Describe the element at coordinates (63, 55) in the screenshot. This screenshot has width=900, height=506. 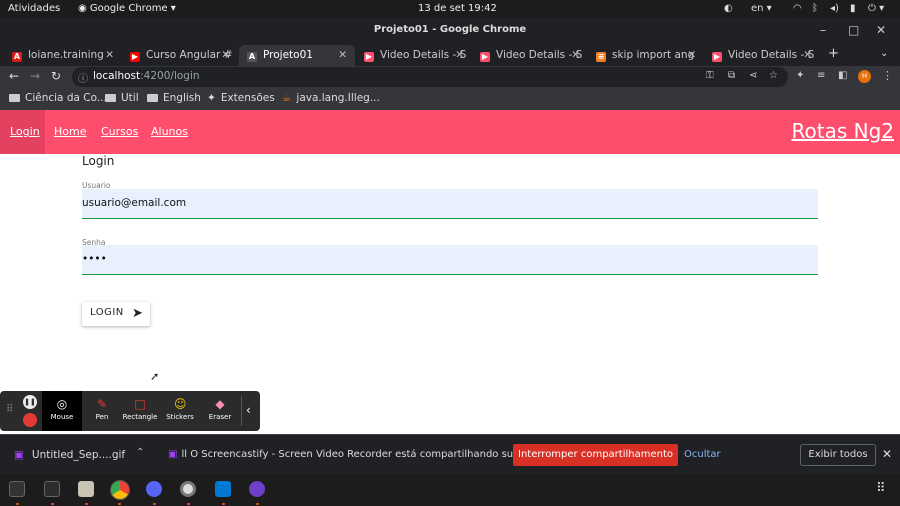
I see `tab-loiane: Aloiane.training ✕` at that location.